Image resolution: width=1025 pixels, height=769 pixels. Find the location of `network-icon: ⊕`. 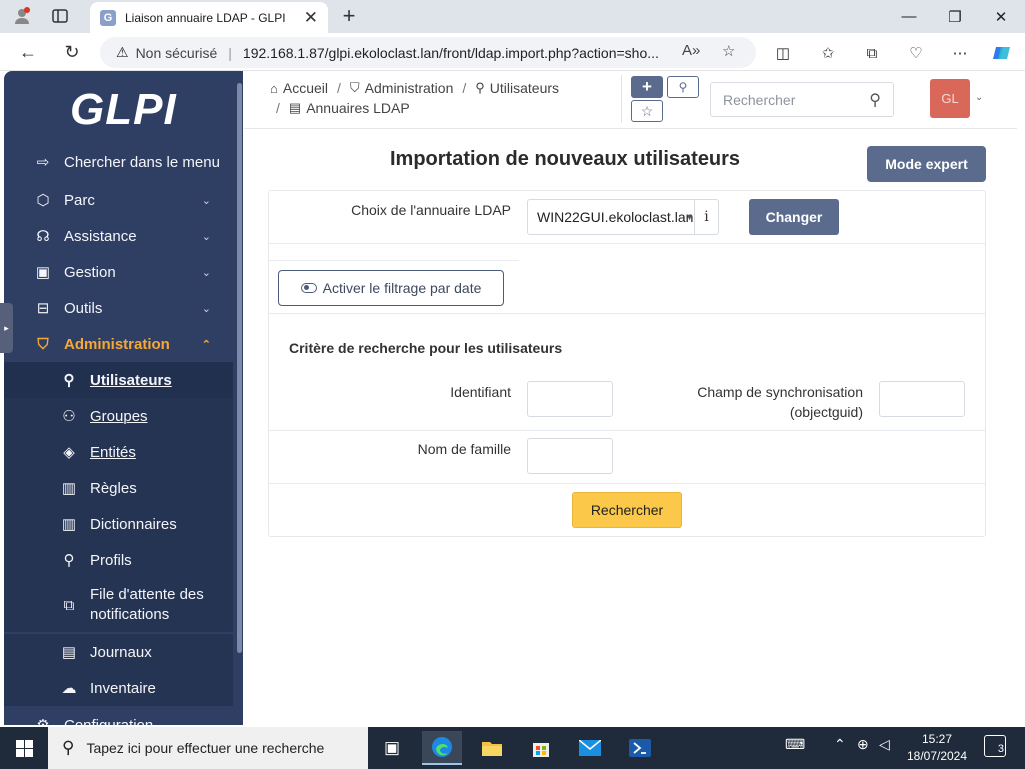

network-icon: ⊕ is located at coordinates (863, 744).